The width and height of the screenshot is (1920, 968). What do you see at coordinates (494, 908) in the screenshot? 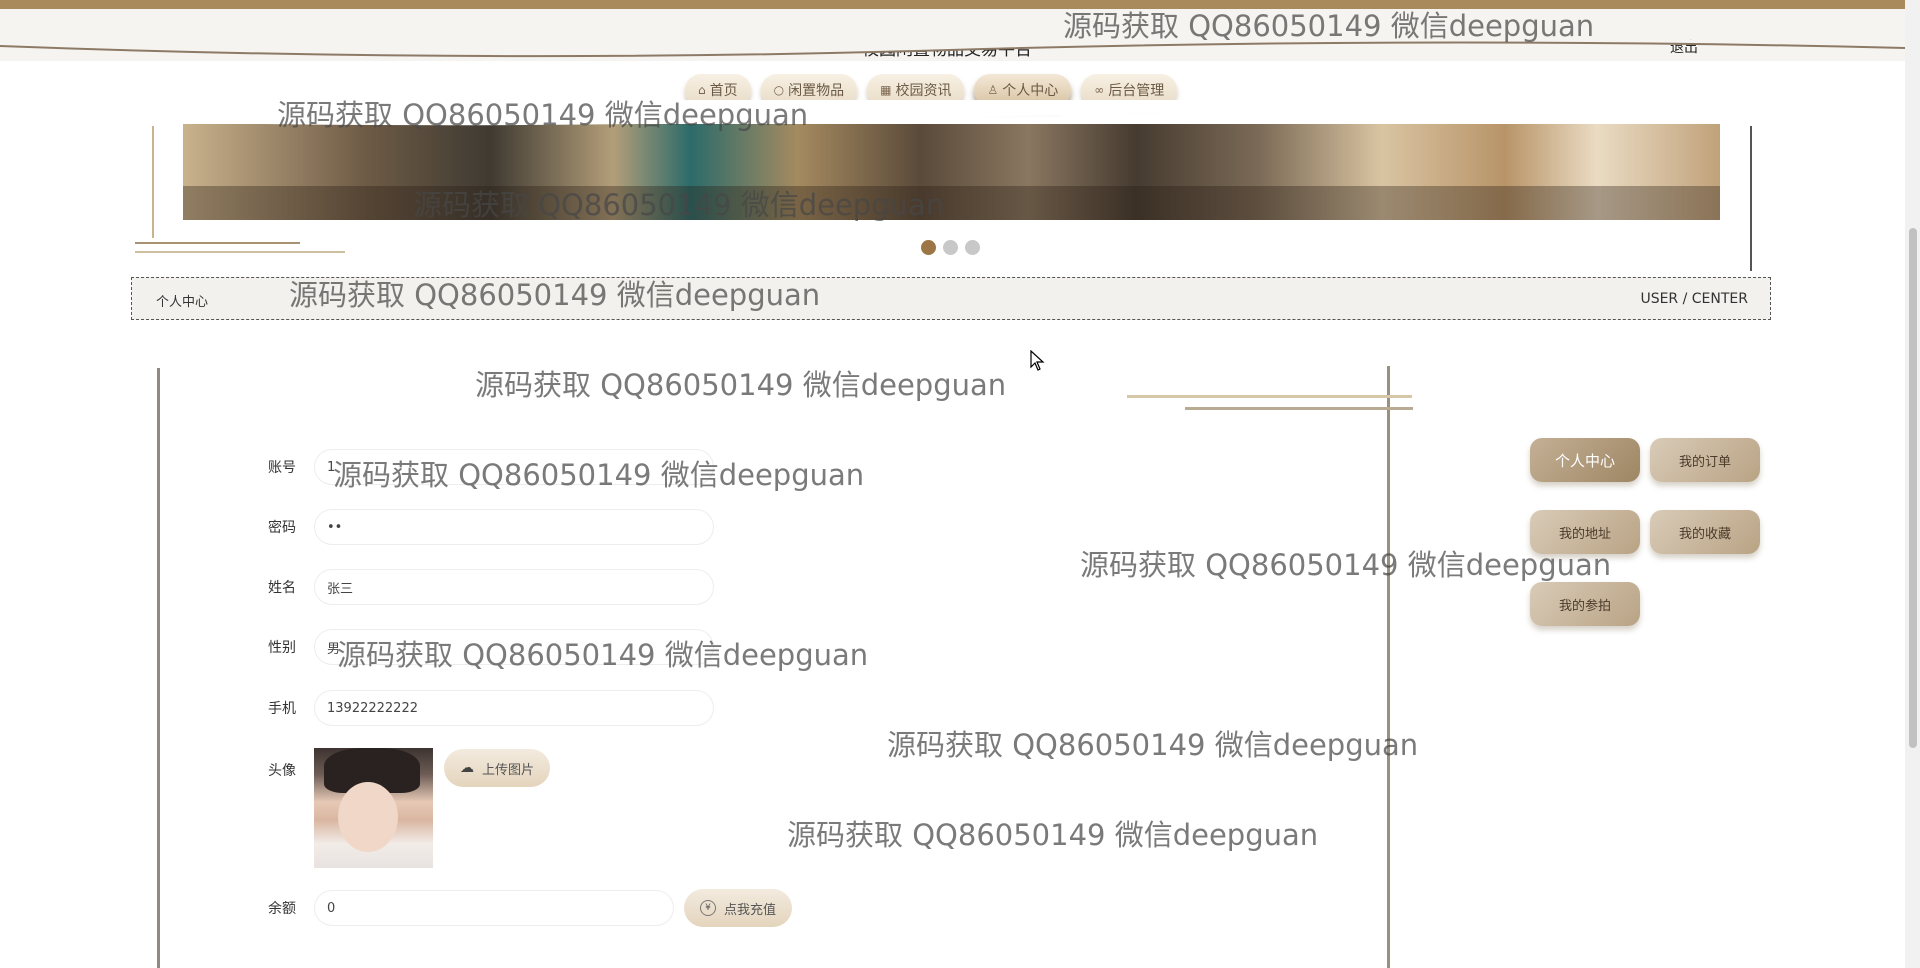
I see `balance-input: 0` at bounding box center [494, 908].